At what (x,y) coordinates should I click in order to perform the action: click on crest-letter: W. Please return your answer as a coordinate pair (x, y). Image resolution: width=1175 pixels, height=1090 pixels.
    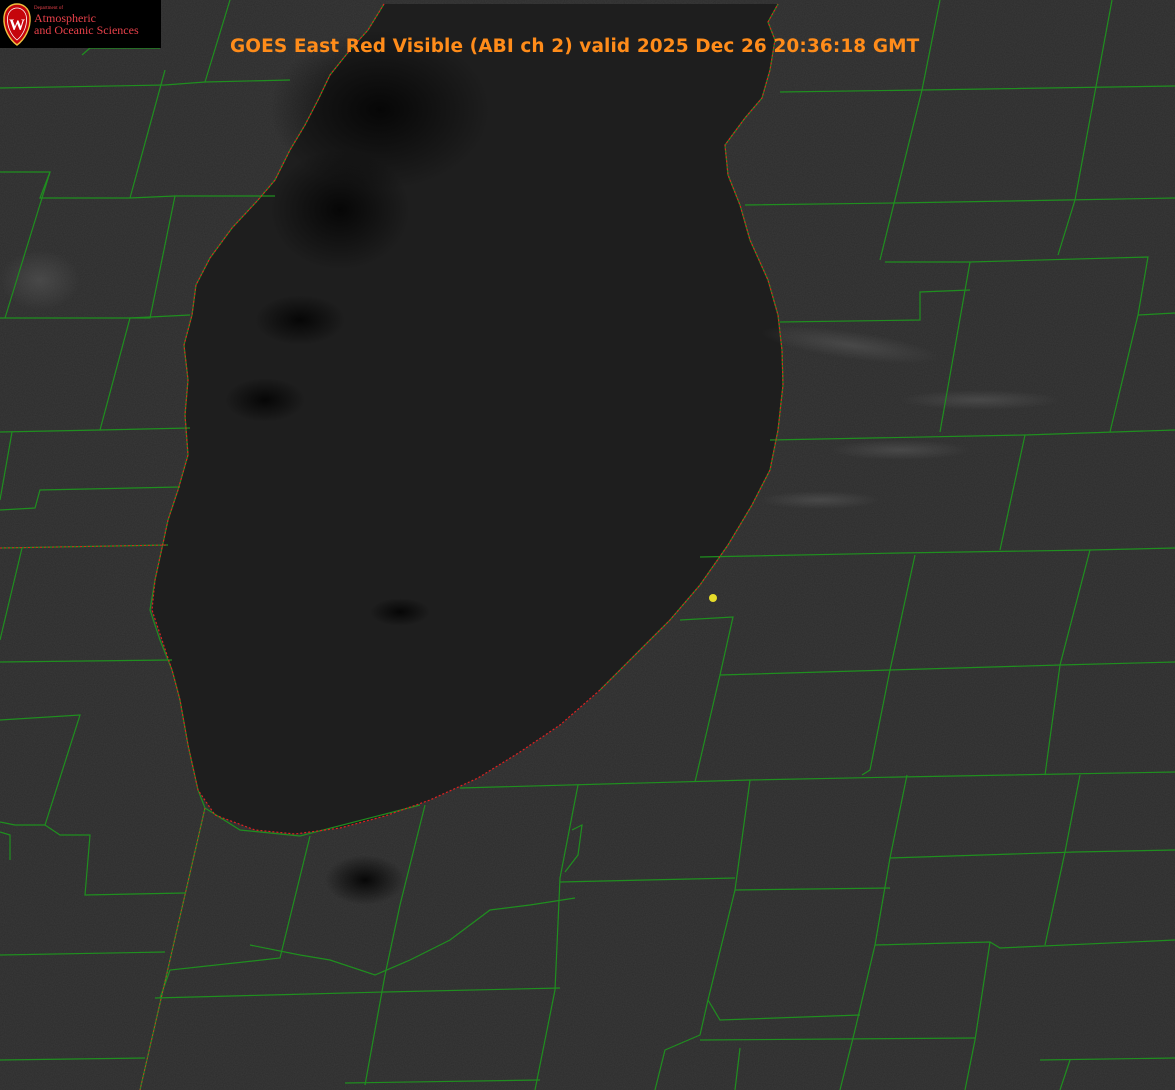
    Looking at the image, I should click on (17, 25).